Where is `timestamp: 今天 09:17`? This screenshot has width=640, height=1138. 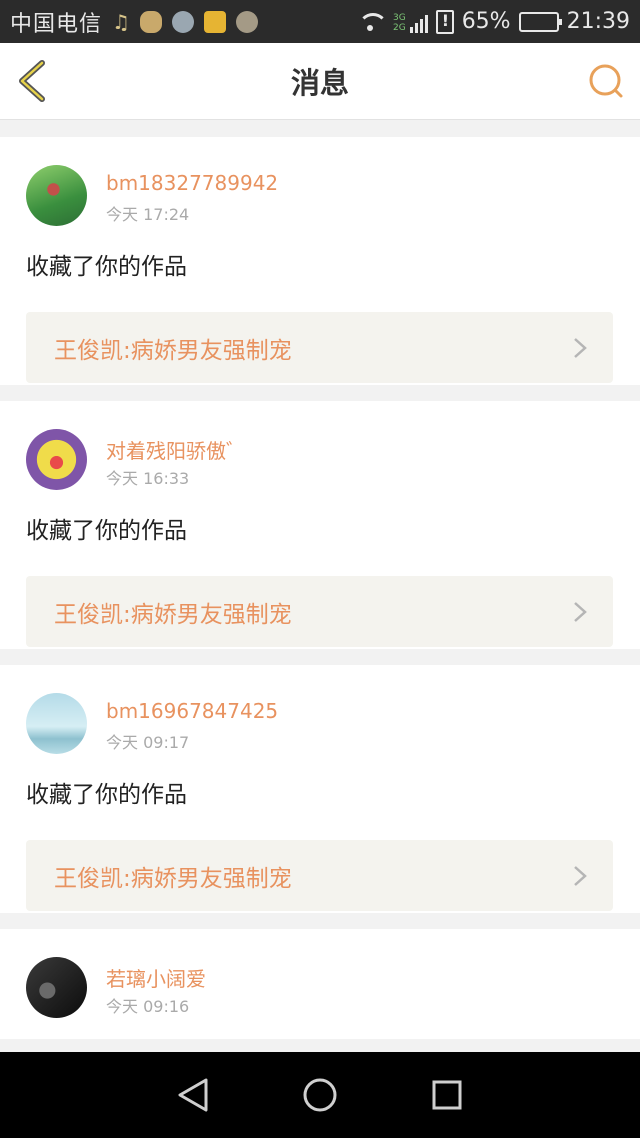
timestamp: 今天 09:17 is located at coordinates (148, 742).